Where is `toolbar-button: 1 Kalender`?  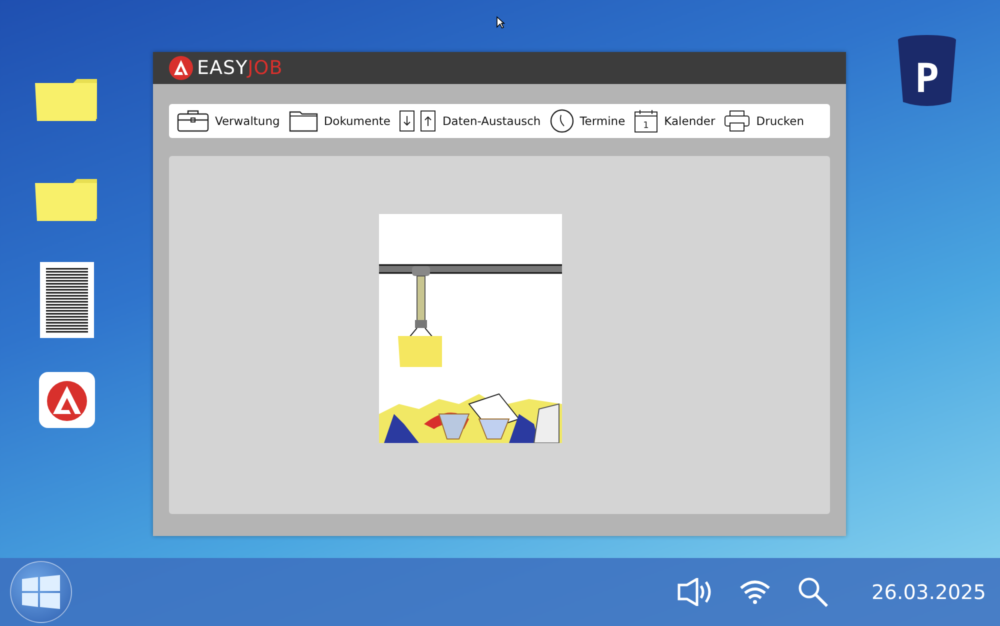
toolbar-button: 1 Kalender is located at coordinates (675, 121).